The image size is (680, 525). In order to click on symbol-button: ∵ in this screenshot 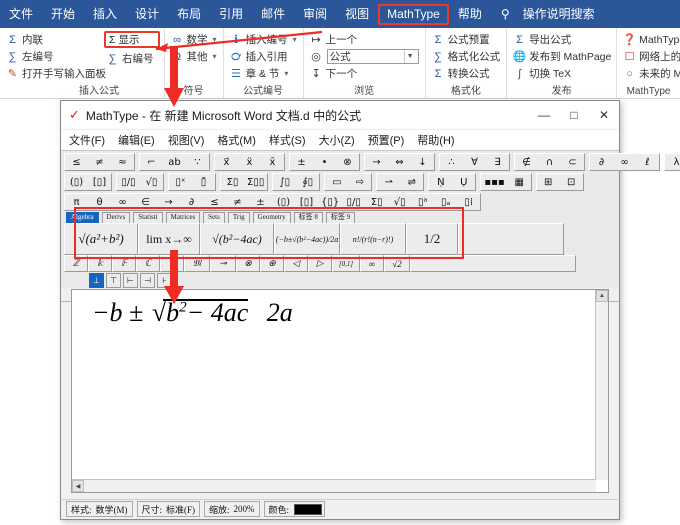, I will do `click(197, 162)`.